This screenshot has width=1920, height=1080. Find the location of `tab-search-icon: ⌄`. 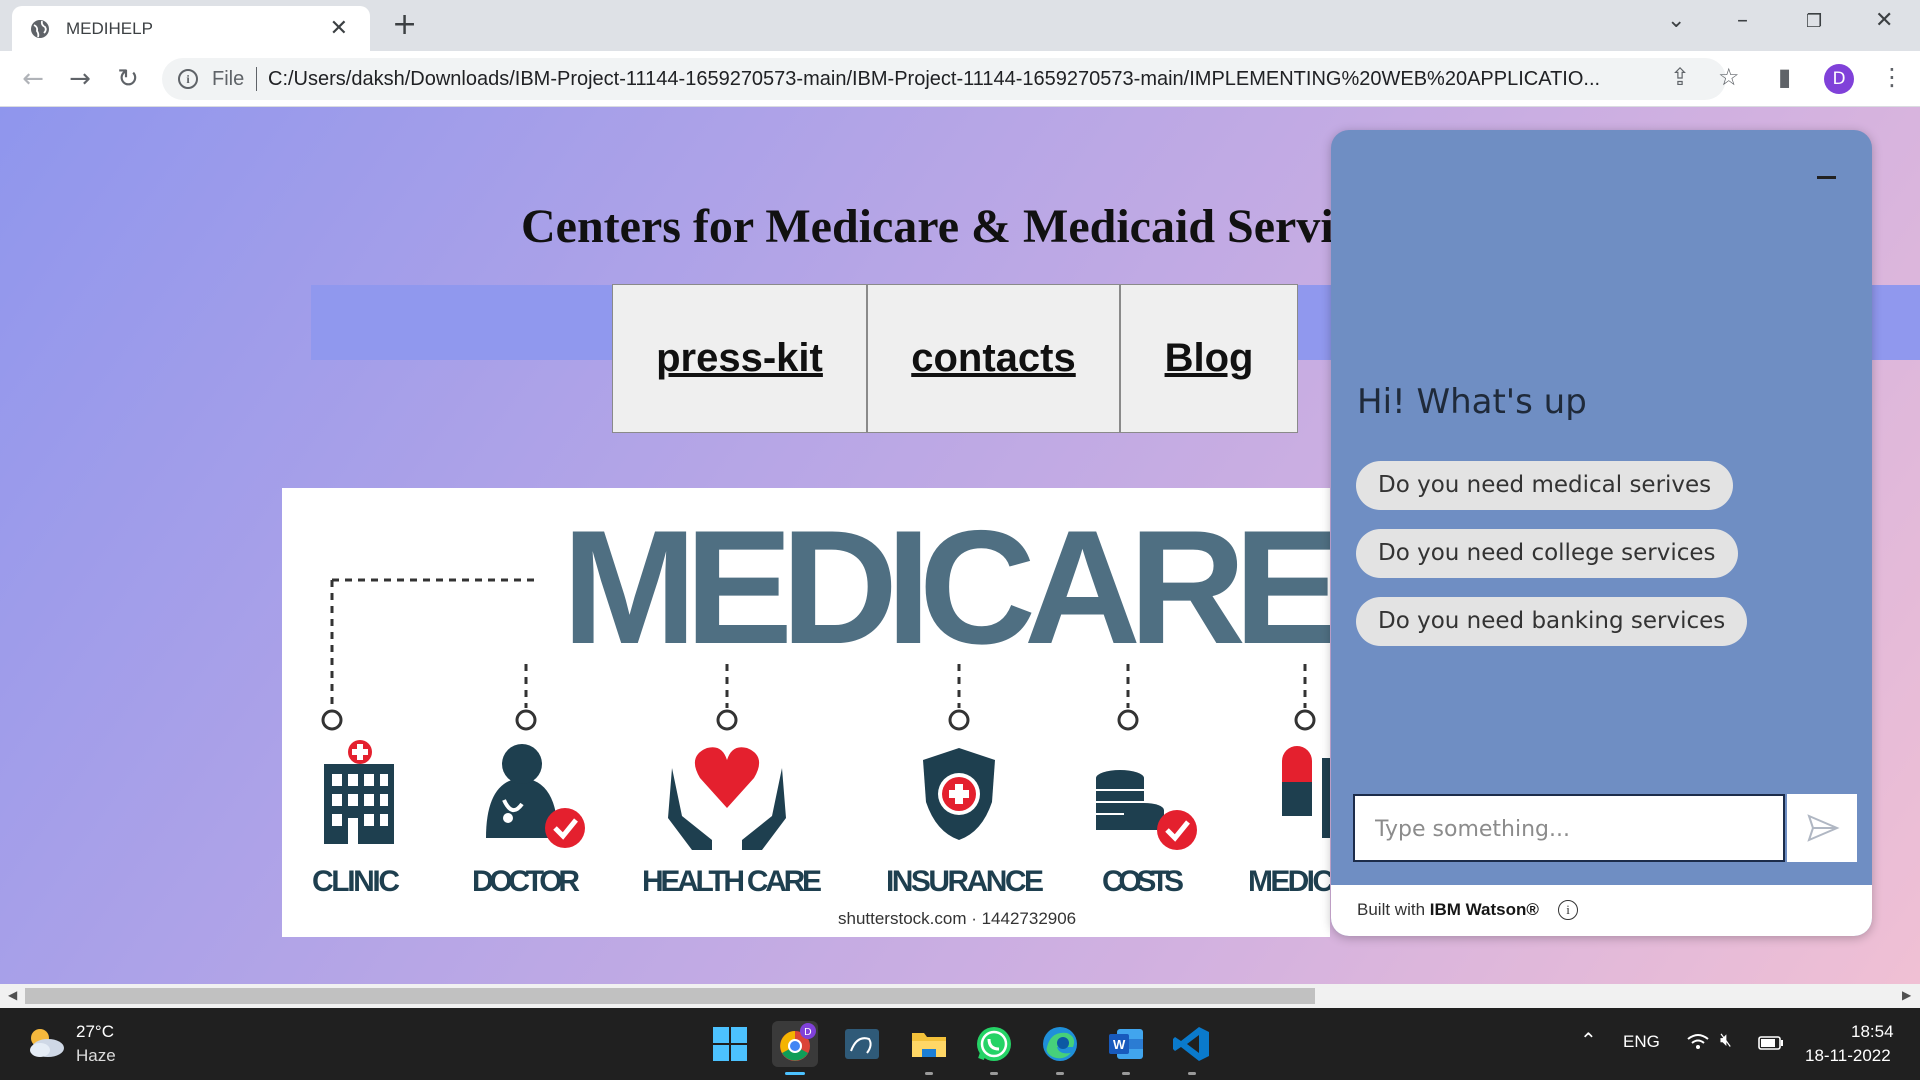

tab-search-icon: ⌄ is located at coordinates (1676, 20).